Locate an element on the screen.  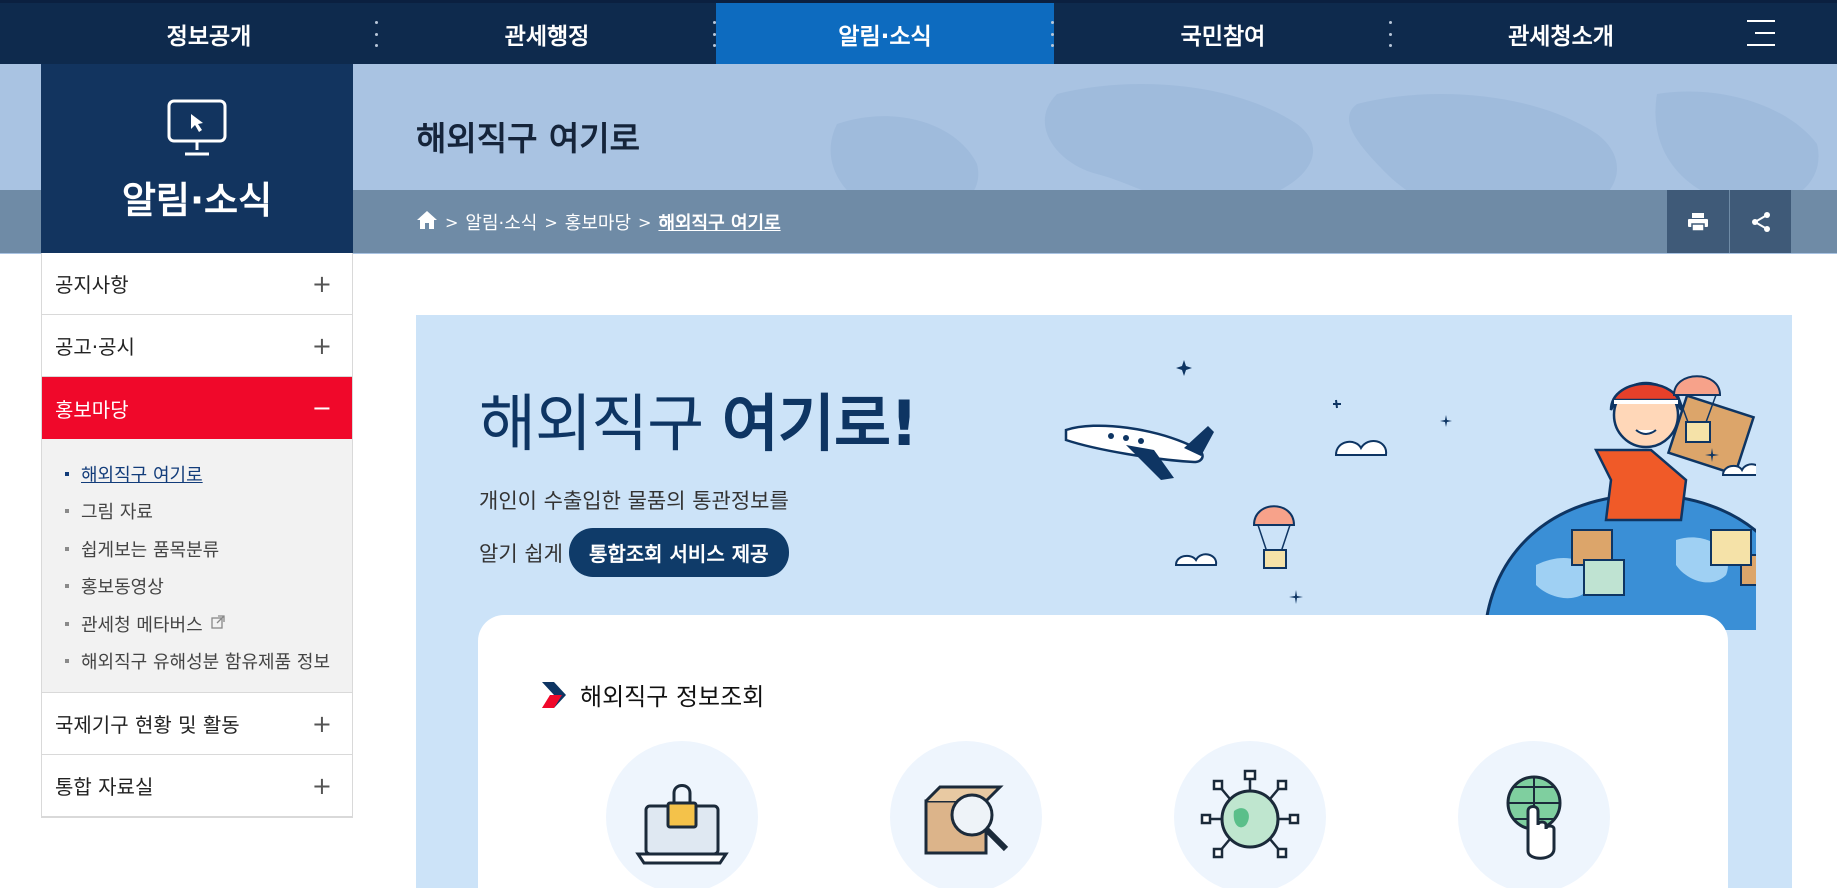
chevron-right-icon is located at coordinates (554, 694).